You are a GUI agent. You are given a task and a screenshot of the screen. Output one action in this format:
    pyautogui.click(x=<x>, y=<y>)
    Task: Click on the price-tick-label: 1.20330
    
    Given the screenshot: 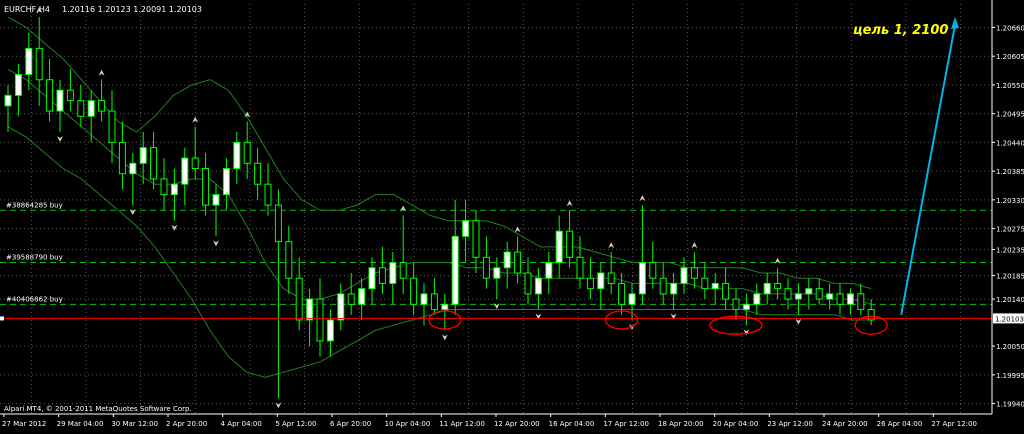 What is the action you would take?
    pyautogui.click(x=1010, y=201)
    